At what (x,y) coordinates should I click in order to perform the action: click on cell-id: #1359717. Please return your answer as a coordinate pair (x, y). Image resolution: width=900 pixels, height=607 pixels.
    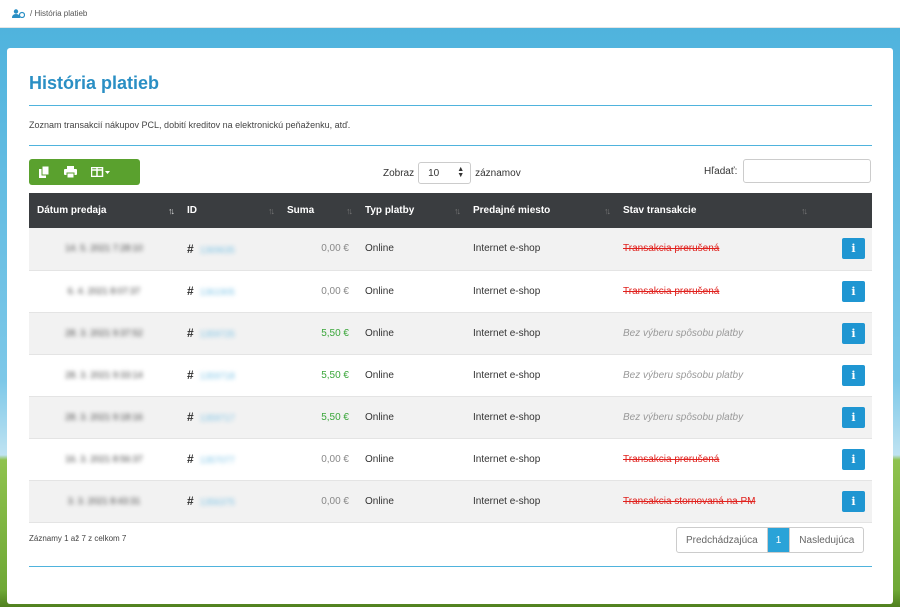
    Looking at the image, I should click on (211, 417).